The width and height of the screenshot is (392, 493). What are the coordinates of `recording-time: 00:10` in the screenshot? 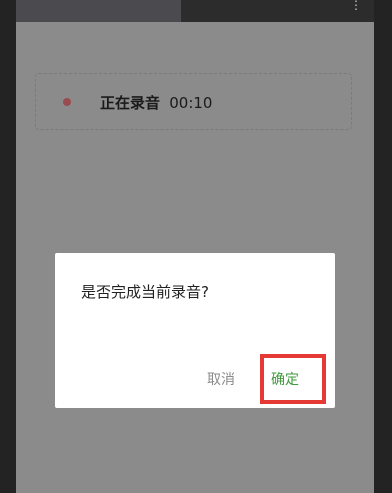 It's located at (191, 103).